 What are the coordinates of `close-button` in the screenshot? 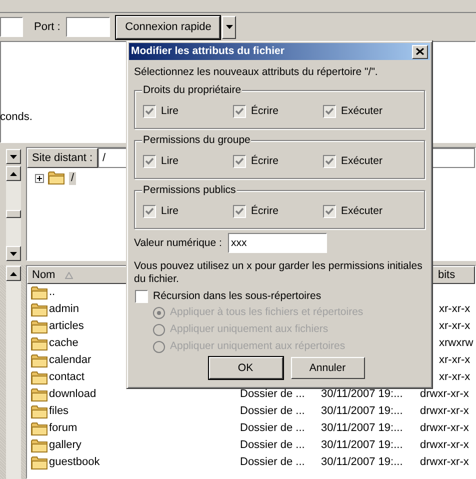 It's located at (420, 51).